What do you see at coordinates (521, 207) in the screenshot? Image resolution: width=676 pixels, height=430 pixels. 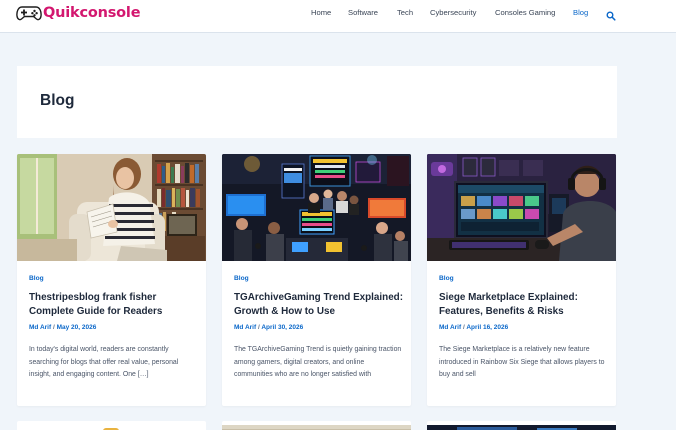 I see `post-thumbnail-gamer-desk` at bounding box center [521, 207].